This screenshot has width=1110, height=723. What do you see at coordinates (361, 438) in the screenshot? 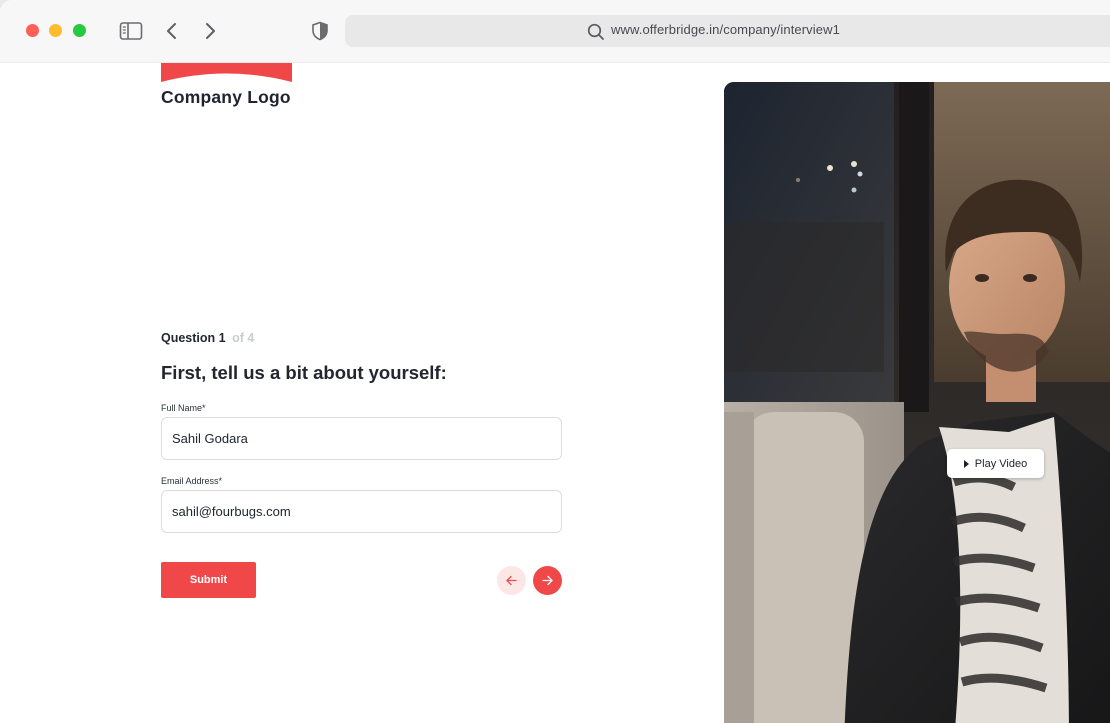
I see `full-name-input` at bounding box center [361, 438].